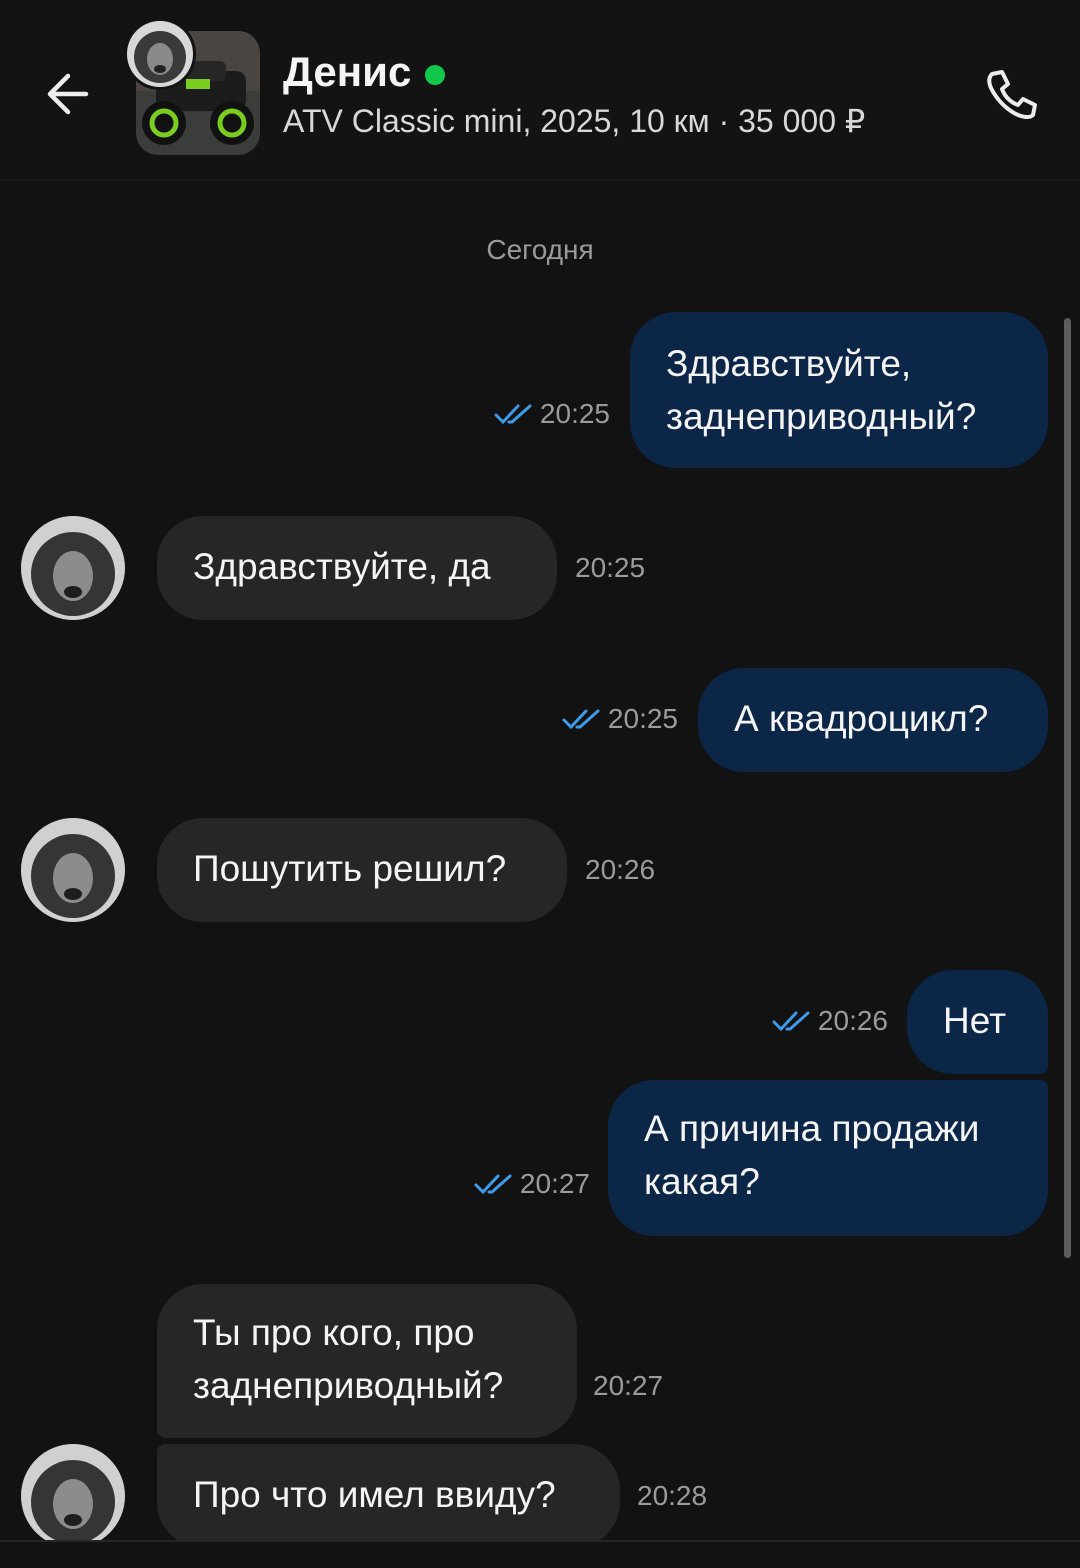 This screenshot has width=1080, height=1568. Describe the element at coordinates (540, 1158) in the screenshot. I see `message-outgoing: 20:27 А причина продажи какая?` at that location.